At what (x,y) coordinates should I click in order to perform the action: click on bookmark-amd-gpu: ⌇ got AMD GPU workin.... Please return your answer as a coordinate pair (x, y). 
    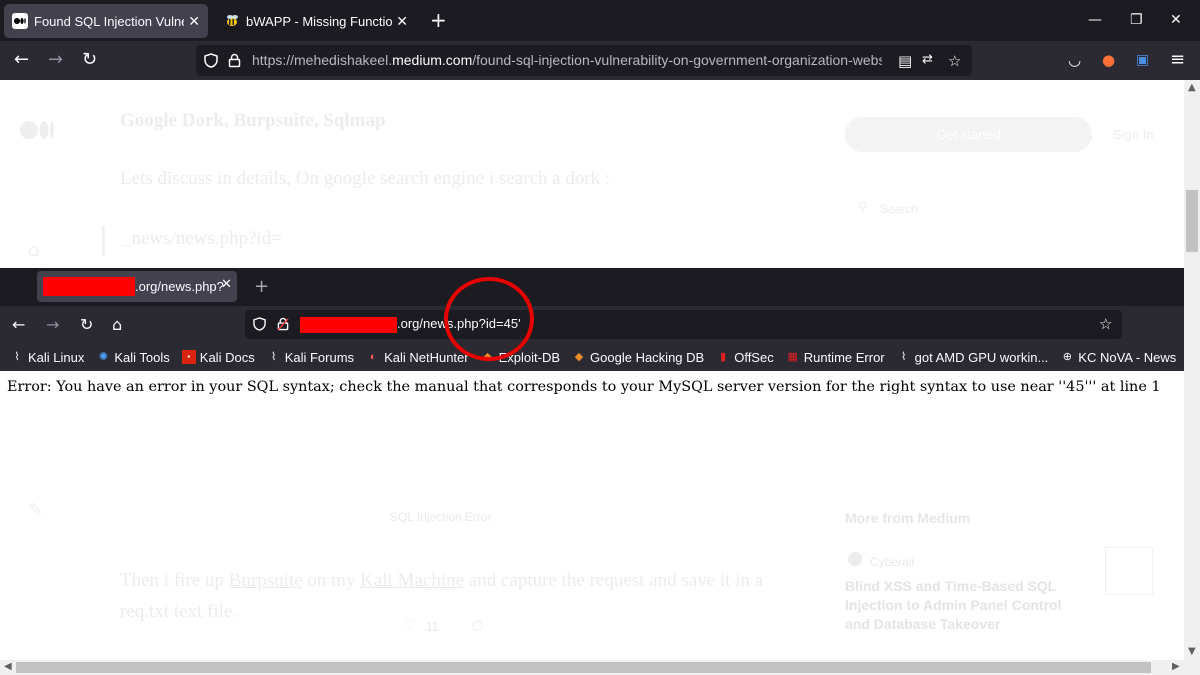
    Looking at the image, I should click on (973, 357).